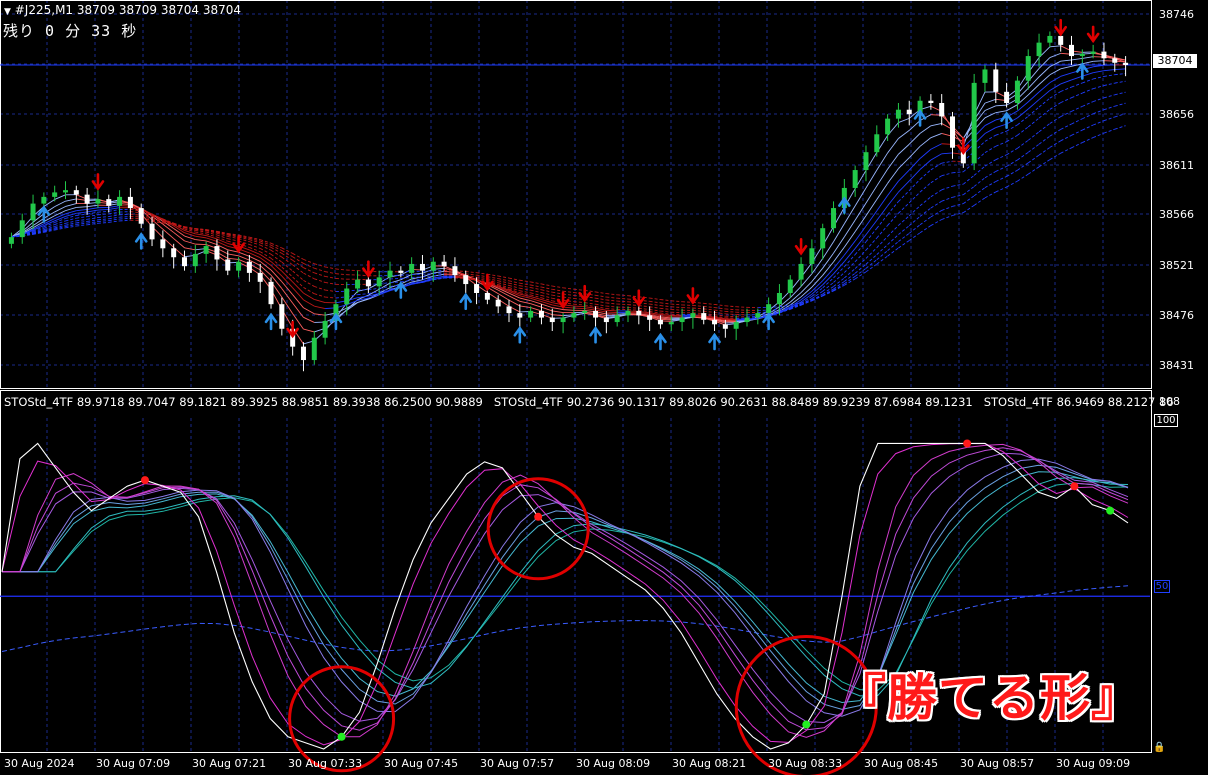 The width and height of the screenshot is (1208, 775). What do you see at coordinates (1176, 214) in the screenshot?
I see `price-tick: 38566` at bounding box center [1176, 214].